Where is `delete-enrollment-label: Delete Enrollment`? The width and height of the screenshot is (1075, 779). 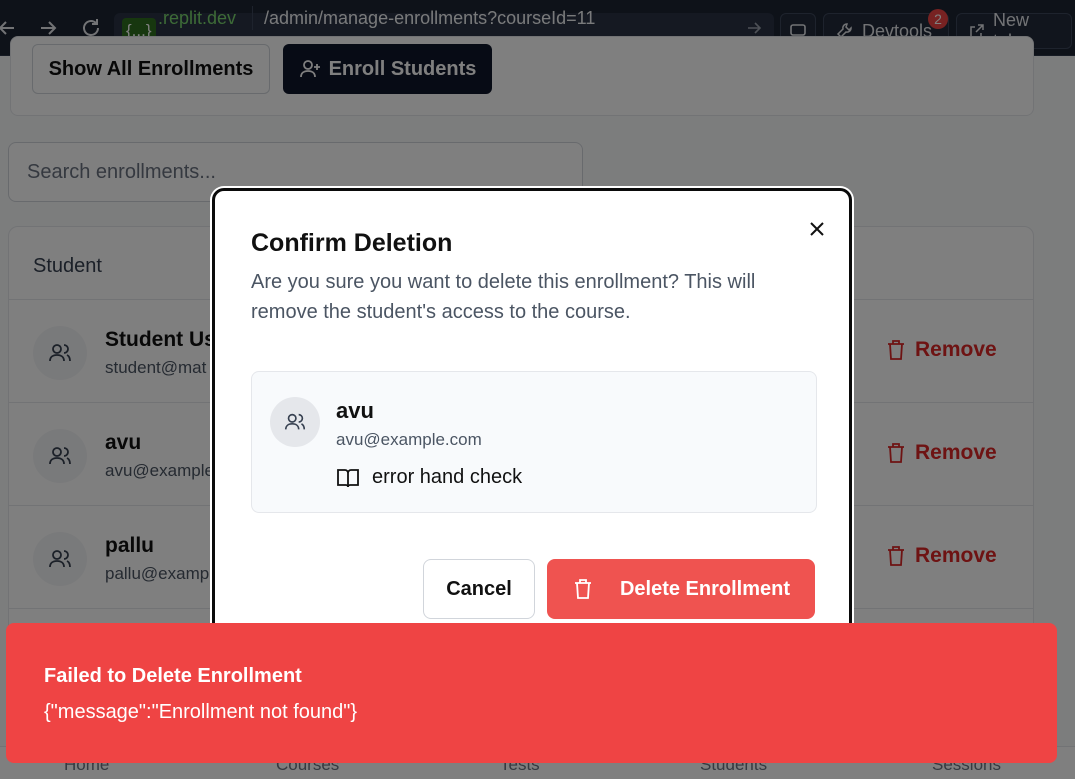 delete-enrollment-label: Delete Enrollment is located at coordinates (705, 588).